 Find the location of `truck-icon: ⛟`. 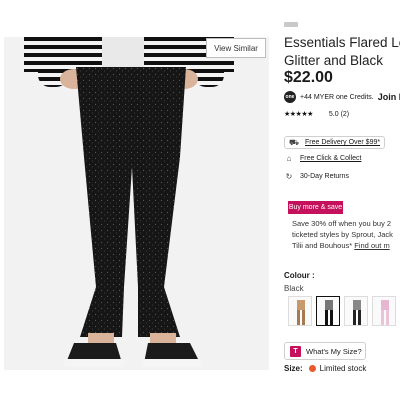

truck-icon: ⛟ is located at coordinates (294, 142).